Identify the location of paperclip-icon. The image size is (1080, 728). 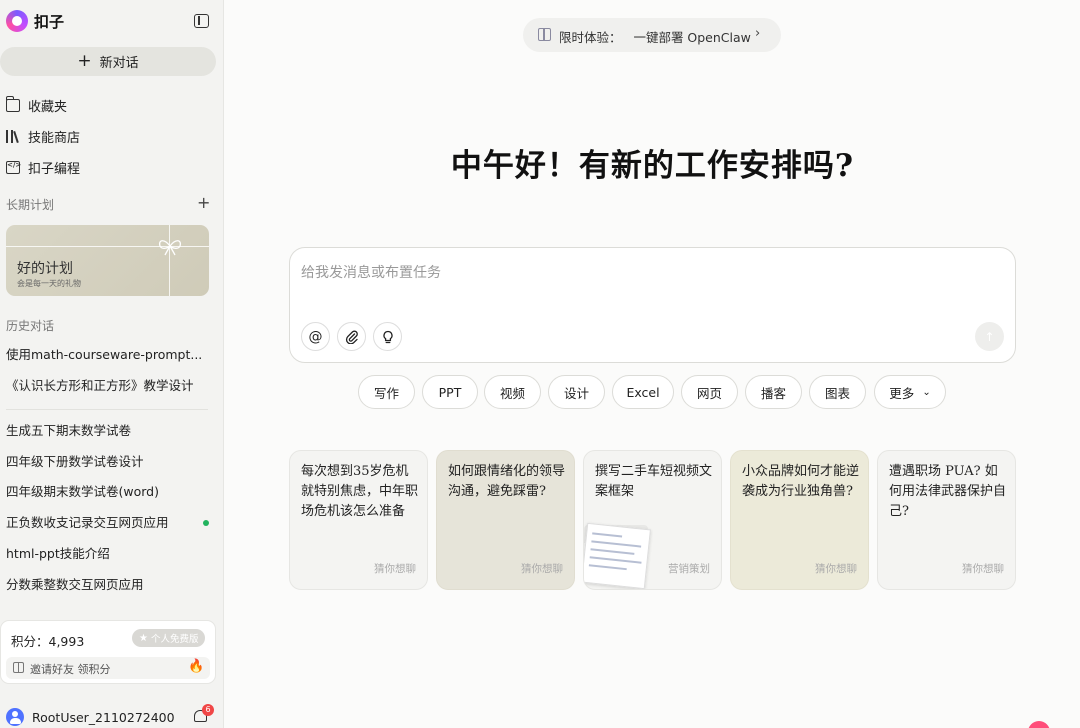
(351, 337).